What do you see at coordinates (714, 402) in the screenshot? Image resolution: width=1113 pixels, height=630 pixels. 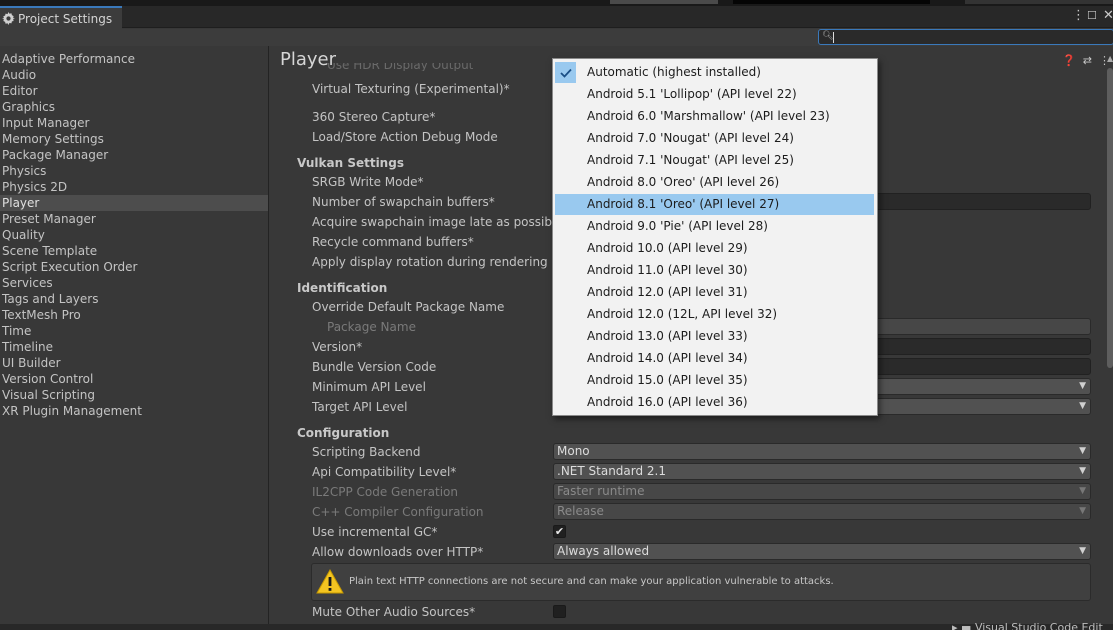 I see `popup-item-api-36: Android 16.0 (API level 36)` at bounding box center [714, 402].